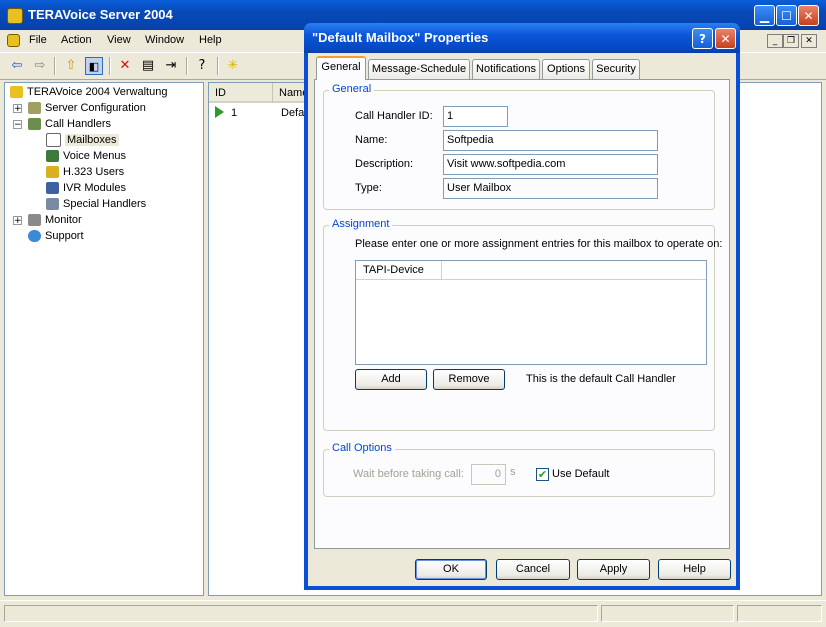 This screenshot has height=627, width=826. Describe the element at coordinates (362, 448) in the screenshot. I see `call-options-group-label: Call Options` at that location.